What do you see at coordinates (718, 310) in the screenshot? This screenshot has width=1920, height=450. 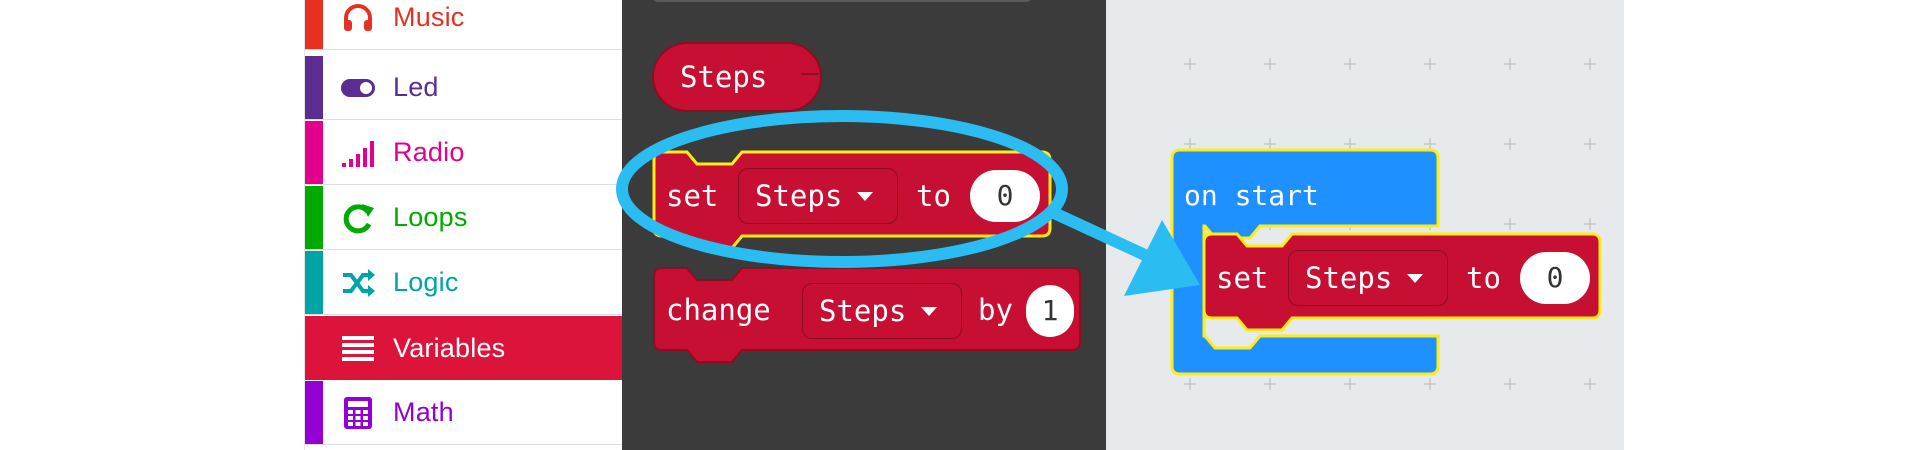 I see `block-keyword-change: change` at bounding box center [718, 310].